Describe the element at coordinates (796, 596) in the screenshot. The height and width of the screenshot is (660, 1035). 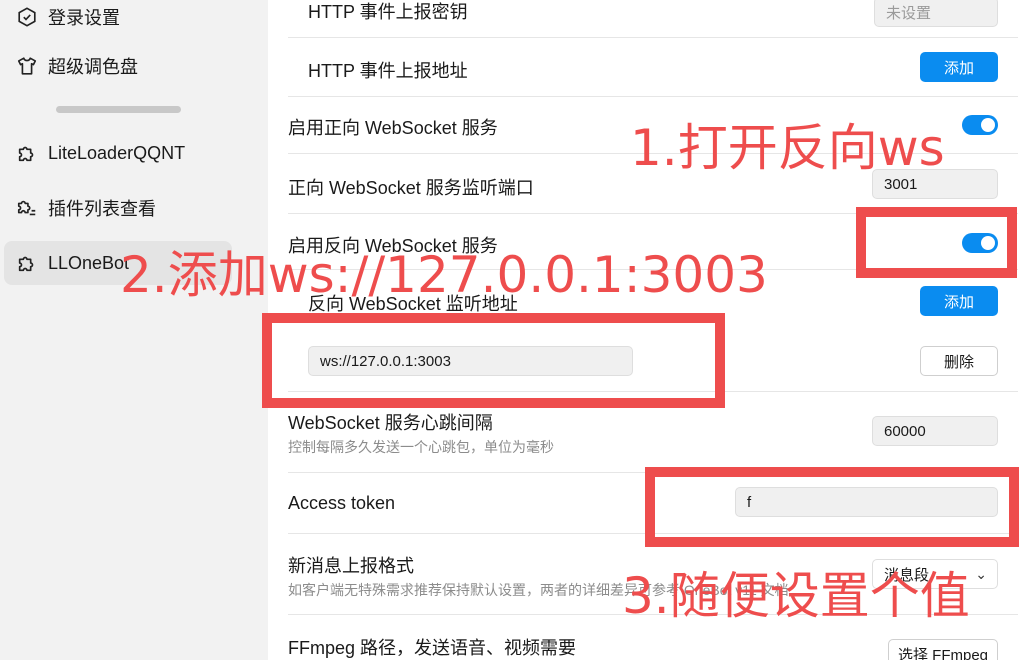
I see `annotation-step3: 3.随便设置个值` at that location.